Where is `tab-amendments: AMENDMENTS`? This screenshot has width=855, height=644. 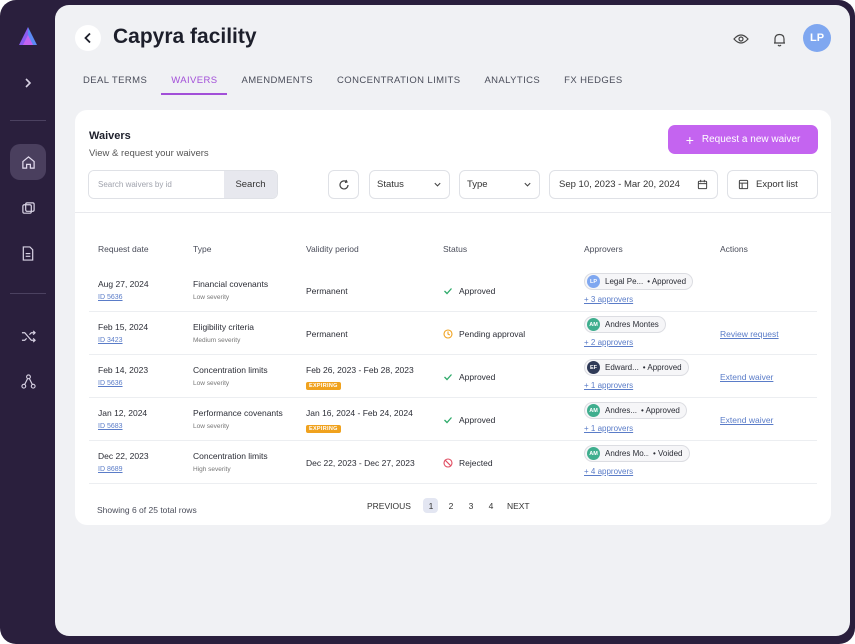 tab-amendments: AMENDMENTS is located at coordinates (277, 85).